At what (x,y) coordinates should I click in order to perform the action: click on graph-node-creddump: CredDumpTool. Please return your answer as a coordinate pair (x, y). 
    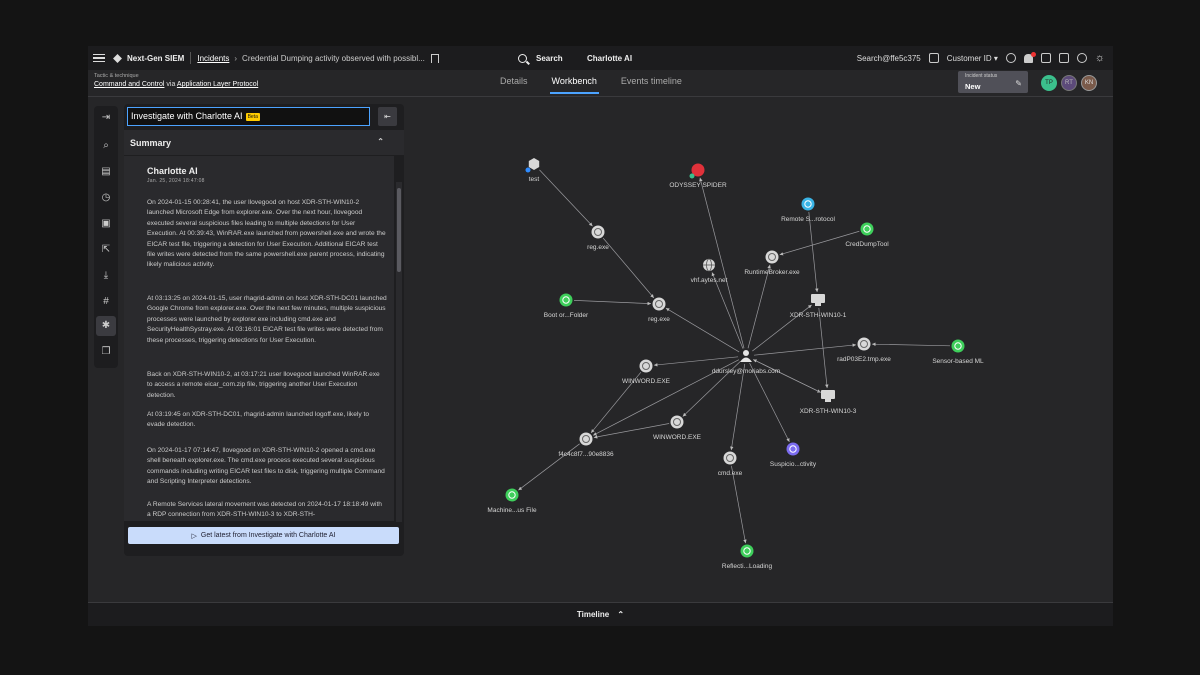
    Looking at the image, I should click on (867, 235).